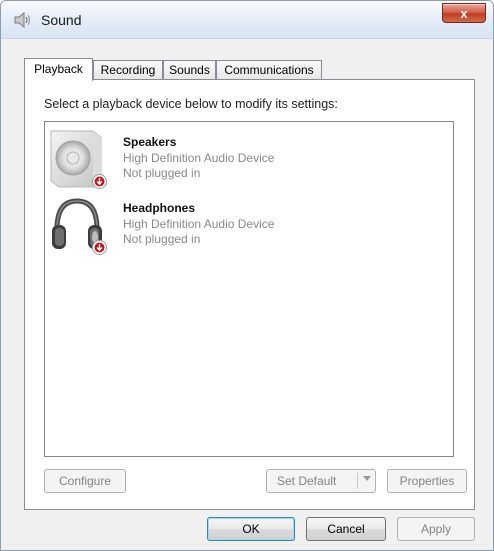 The height and width of the screenshot is (551, 494). I want to click on configure-button: Configure, so click(85, 481).